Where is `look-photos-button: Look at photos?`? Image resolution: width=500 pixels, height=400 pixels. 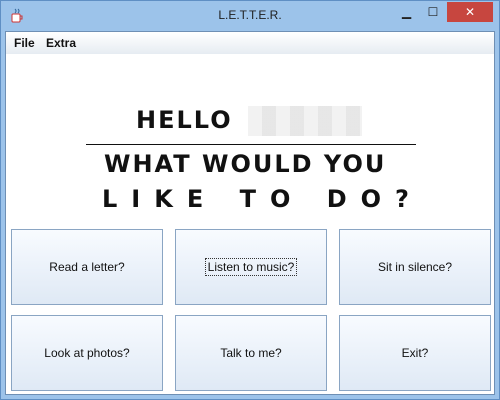
look-photos-button: Look at photos? is located at coordinates (87, 353).